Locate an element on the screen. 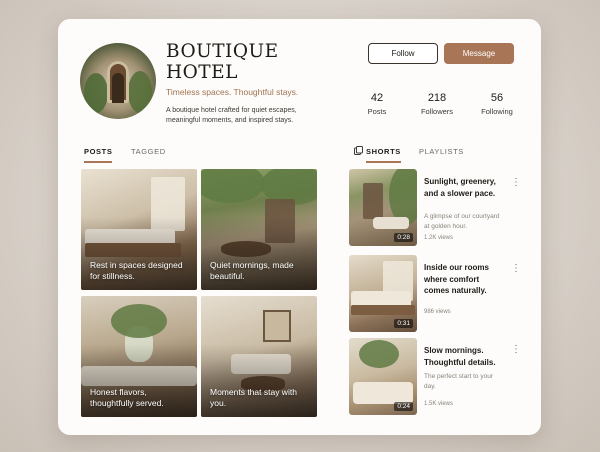 This screenshot has width=600, height=452. post-tile: Honest flavors, thoughtfully served. is located at coordinates (139, 356).